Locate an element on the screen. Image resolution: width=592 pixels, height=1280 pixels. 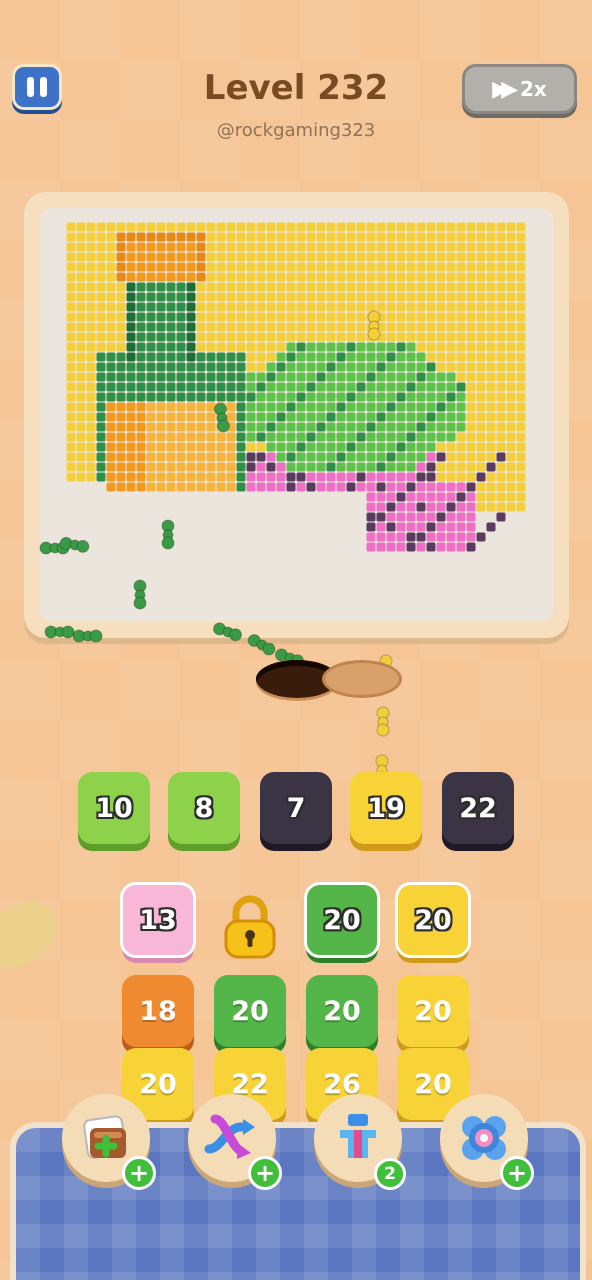
hole-lid is located at coordinates (362, 679).